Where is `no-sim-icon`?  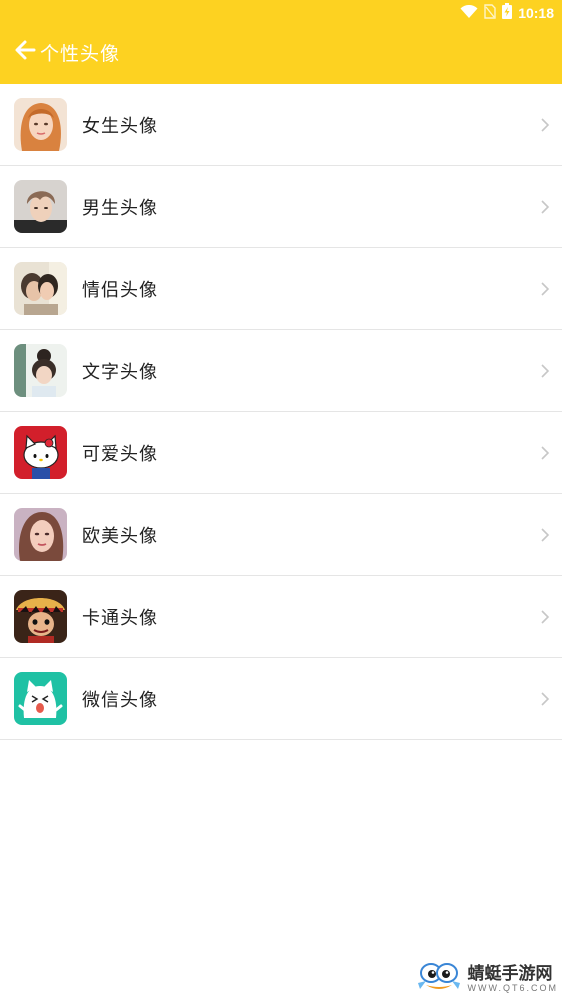 no-sim-icon is located at coordinates (490, 13).